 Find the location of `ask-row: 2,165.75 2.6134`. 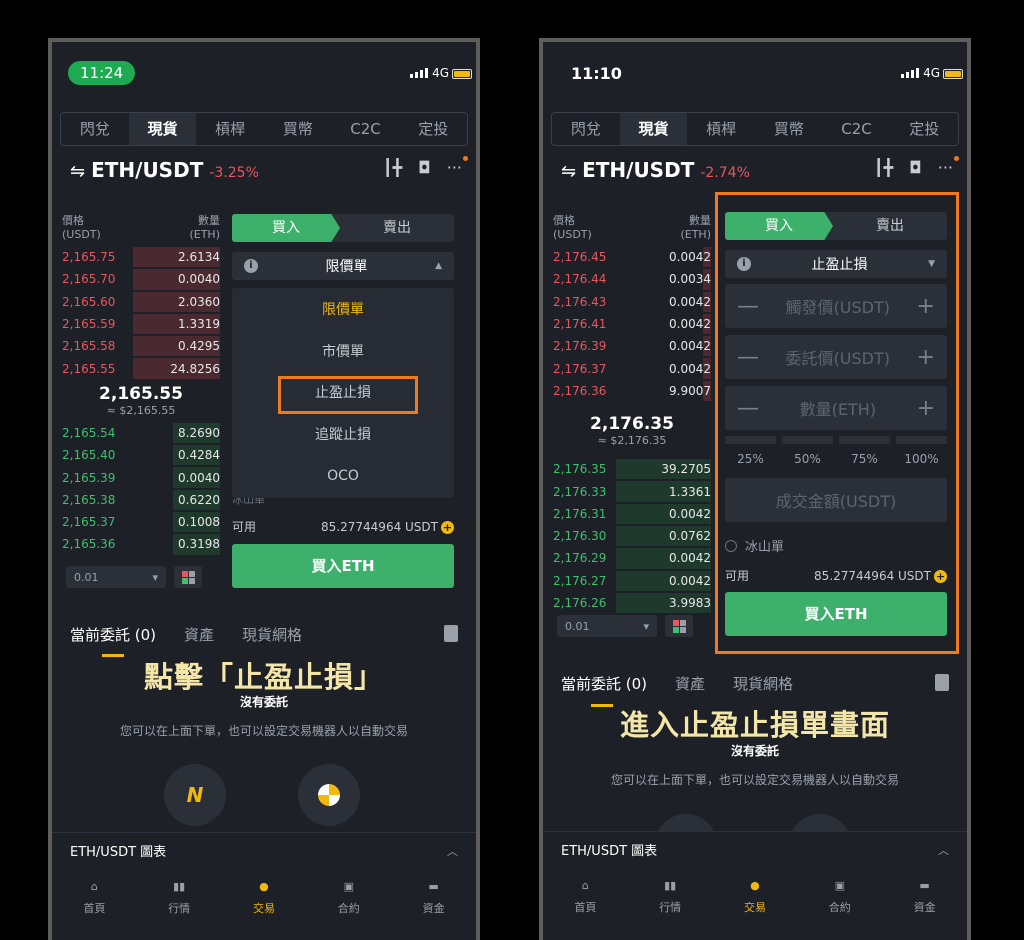

ask-row: 2,165.75 2.6134 is located at coordinates (141, 257).